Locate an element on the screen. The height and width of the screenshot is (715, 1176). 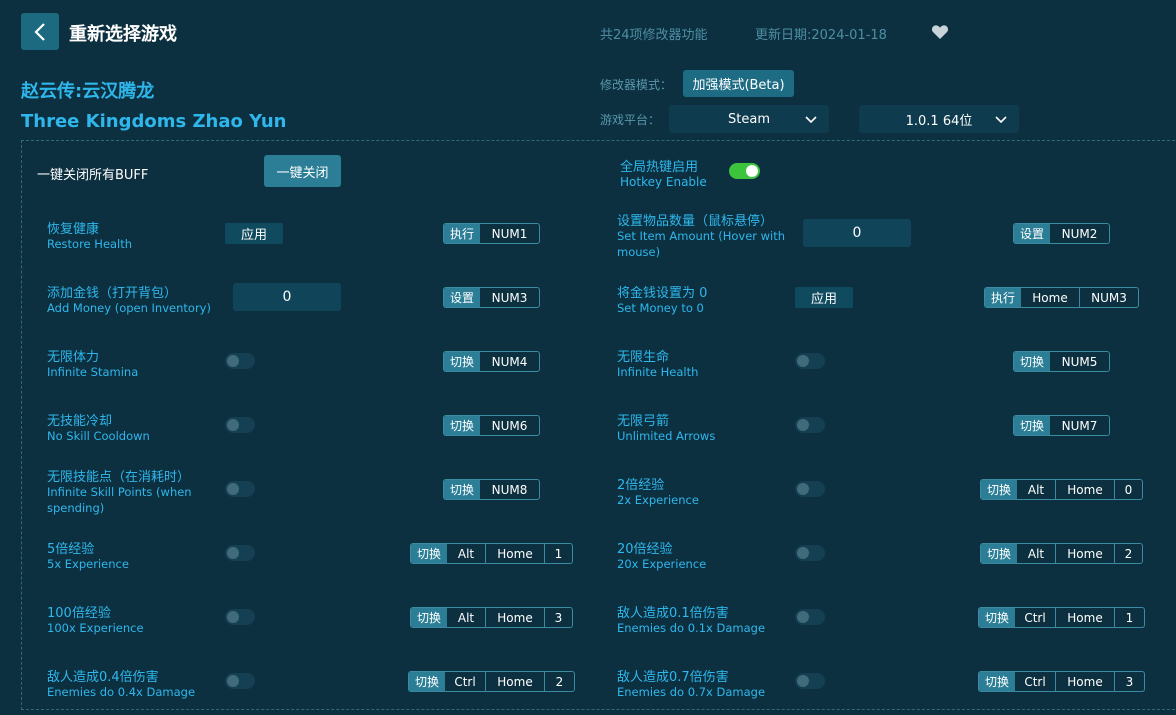
hotkey-key: NUM6 is located at coordinates (509, 425).